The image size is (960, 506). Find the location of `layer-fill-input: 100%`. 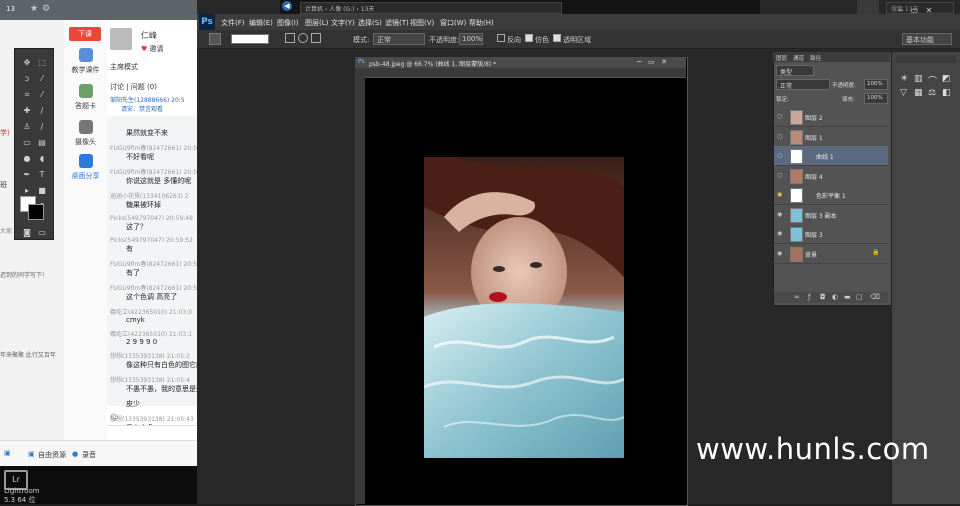

layer-fill-input: 100% is located at coordinates (876, 98).